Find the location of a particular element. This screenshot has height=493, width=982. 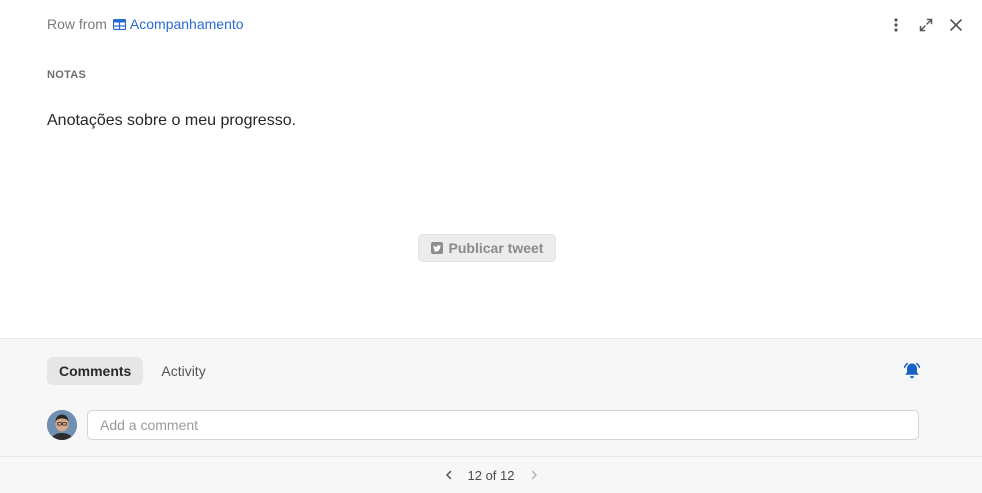

avatar is located at coordinates (62, 425).